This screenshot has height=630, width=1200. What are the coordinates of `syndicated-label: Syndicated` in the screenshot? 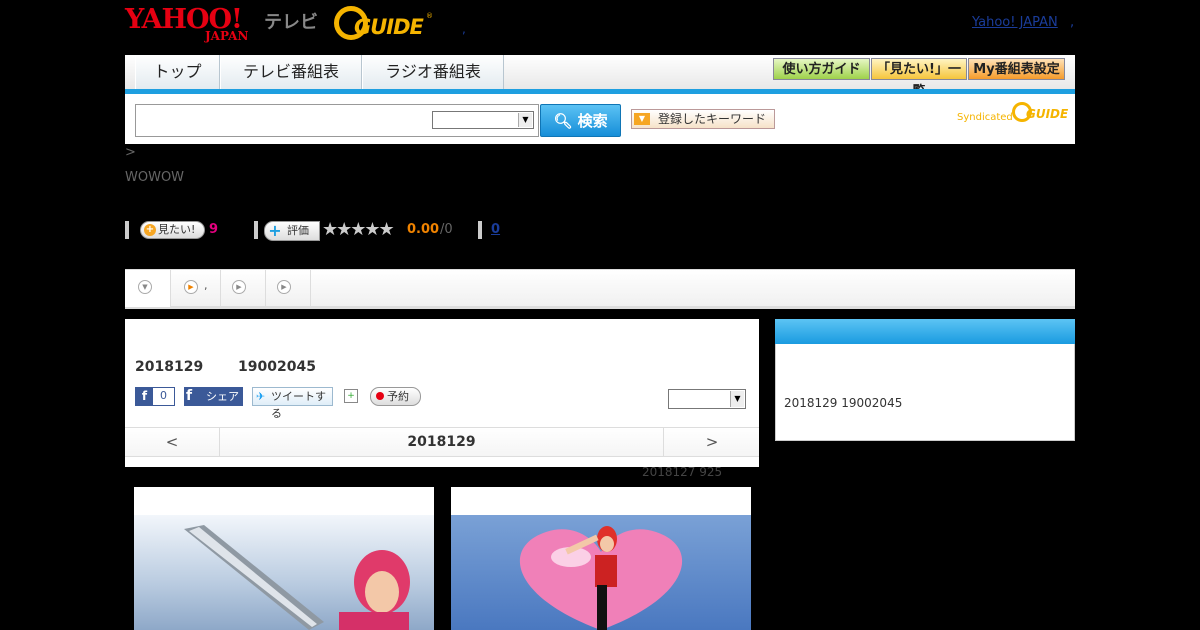 It's located at (985, 117).